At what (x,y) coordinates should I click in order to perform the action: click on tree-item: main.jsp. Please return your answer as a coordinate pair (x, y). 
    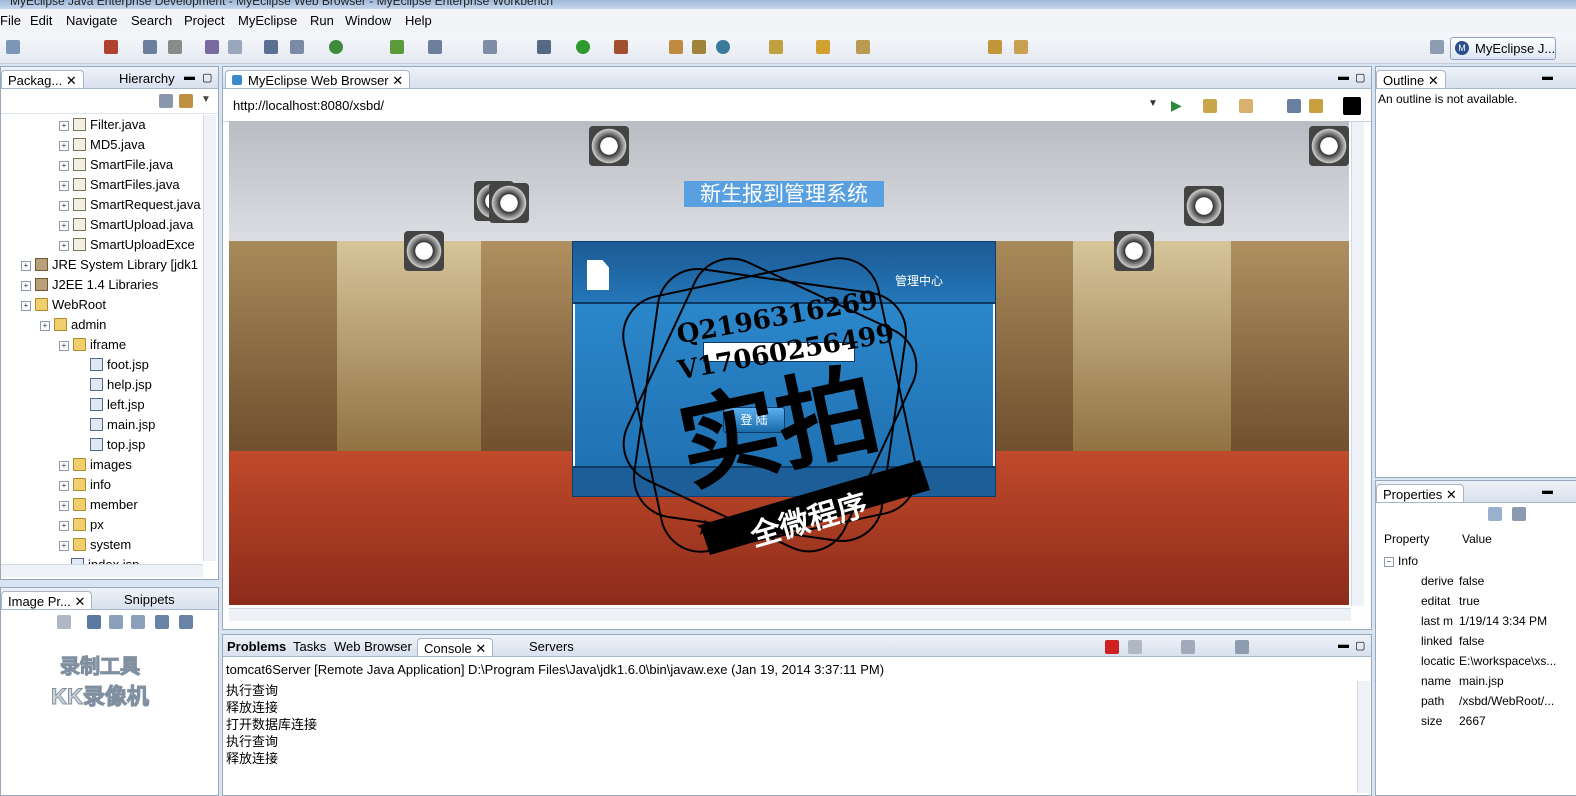
    Looking at the image, I should click on (116, 424).